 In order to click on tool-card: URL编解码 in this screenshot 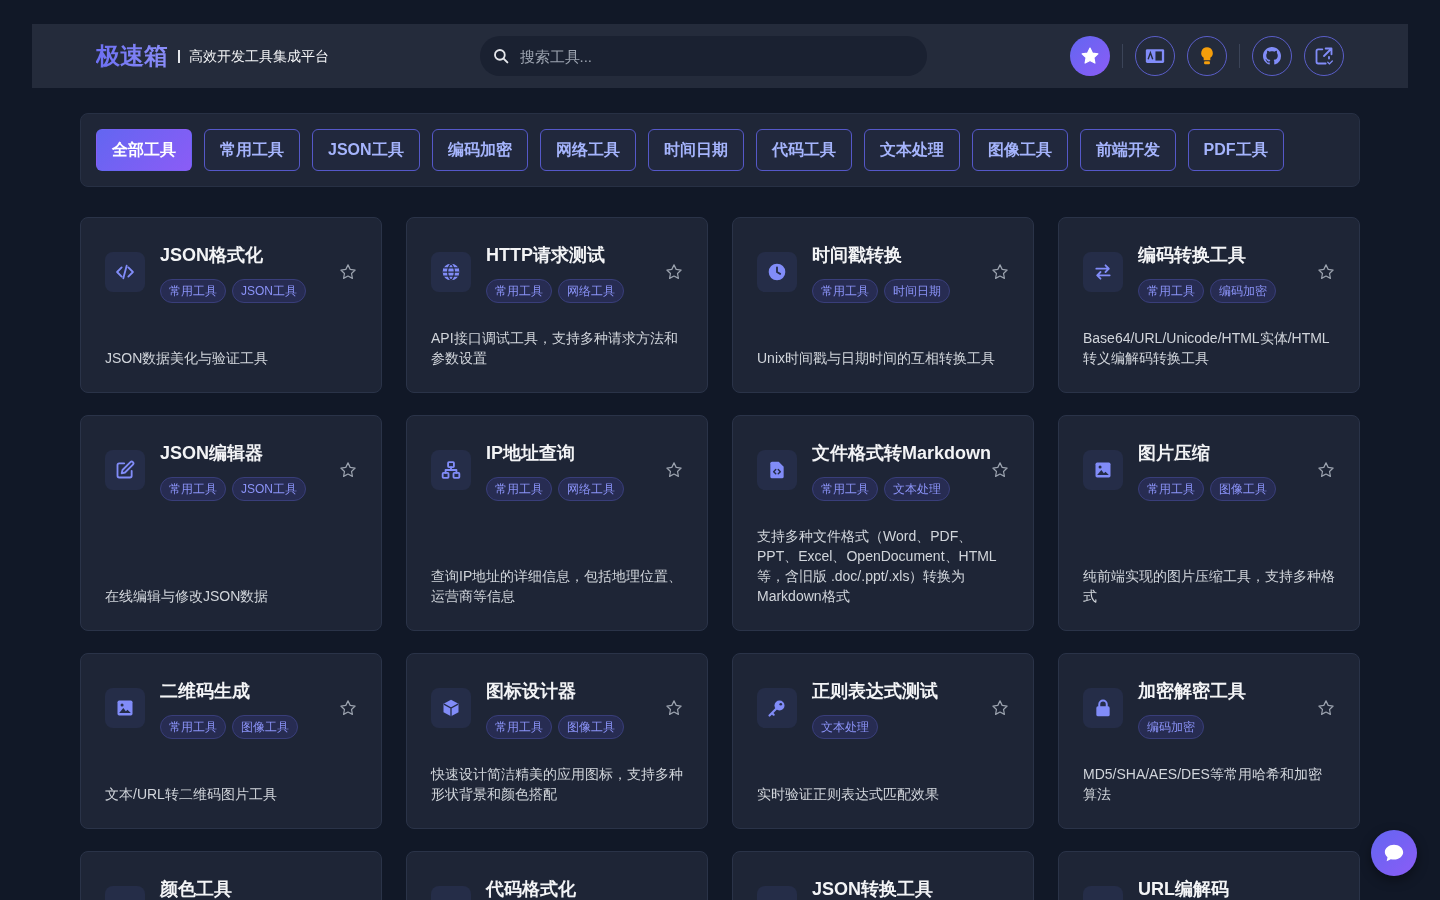, I will do `click(1209, 875)`.